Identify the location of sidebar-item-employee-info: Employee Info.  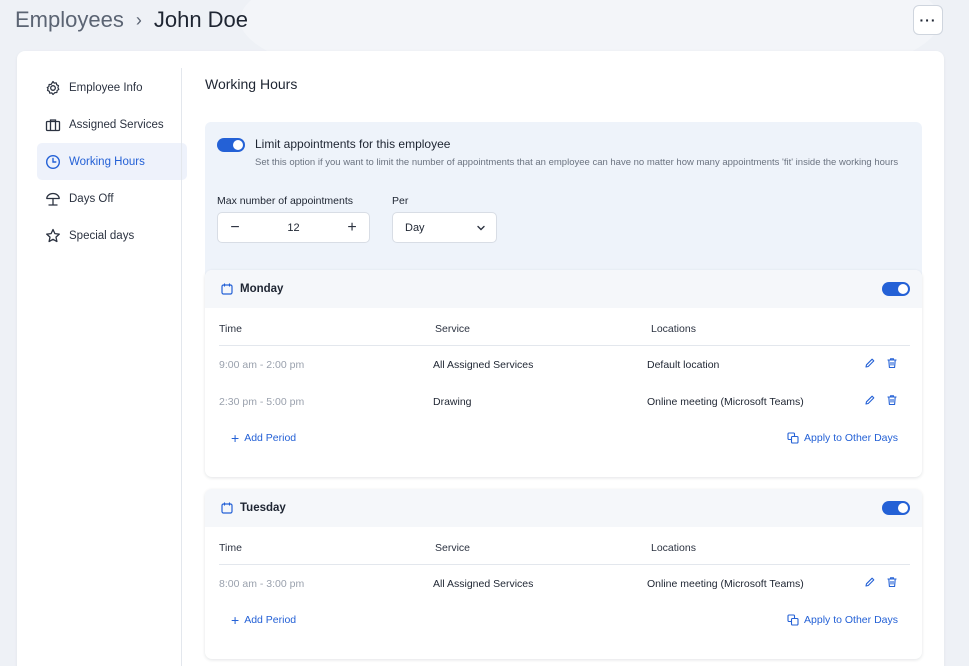
(112, 87).